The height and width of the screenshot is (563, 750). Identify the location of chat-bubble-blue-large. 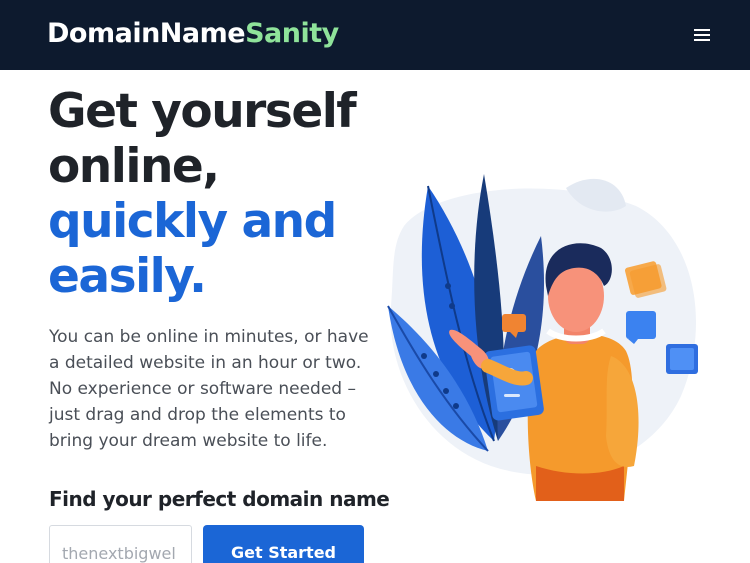
(682, 359).